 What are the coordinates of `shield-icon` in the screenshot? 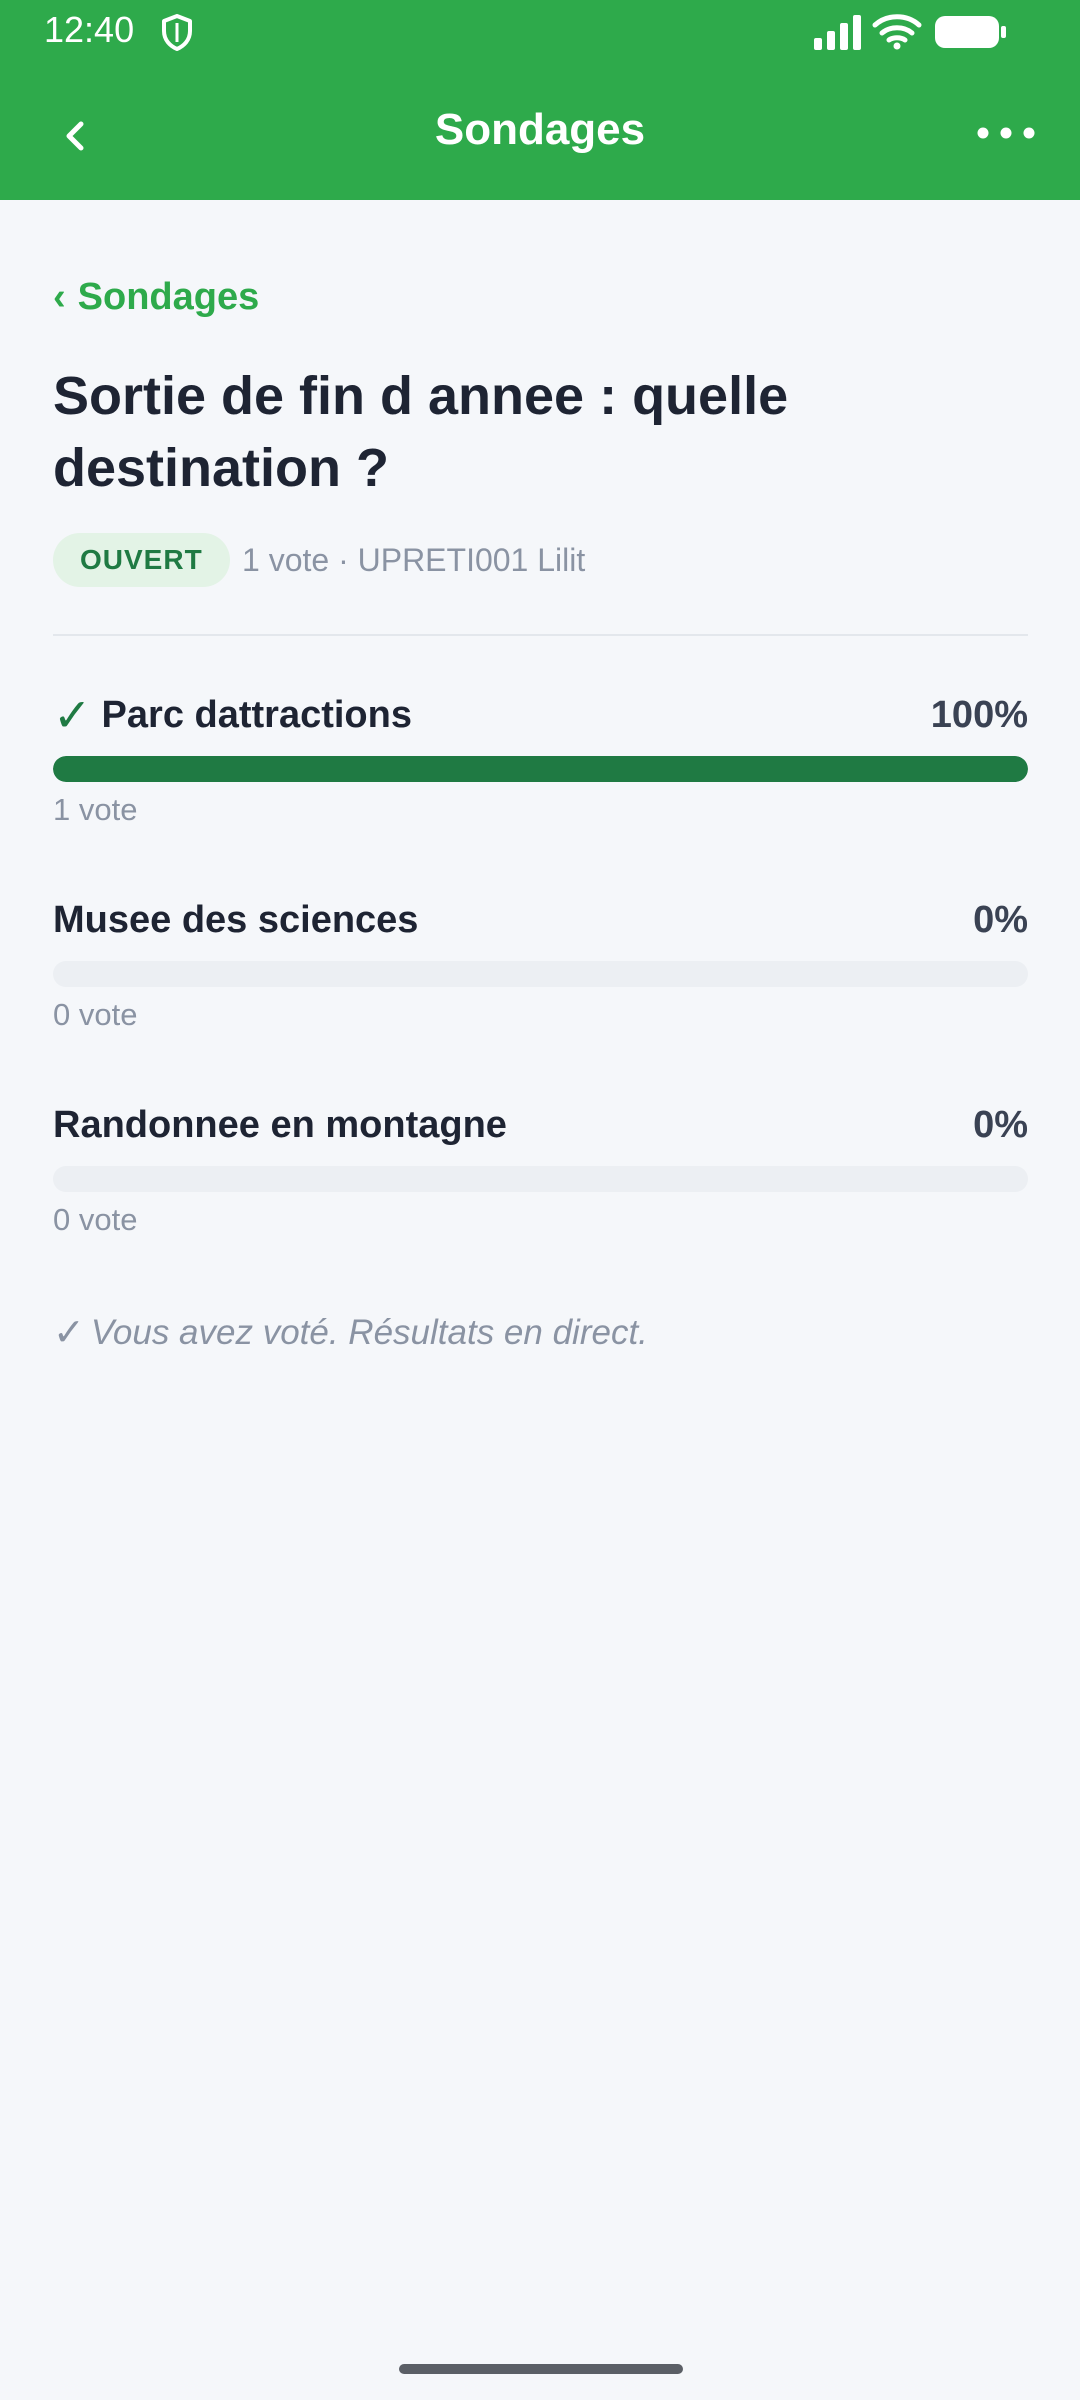 It's located at (177, 32).